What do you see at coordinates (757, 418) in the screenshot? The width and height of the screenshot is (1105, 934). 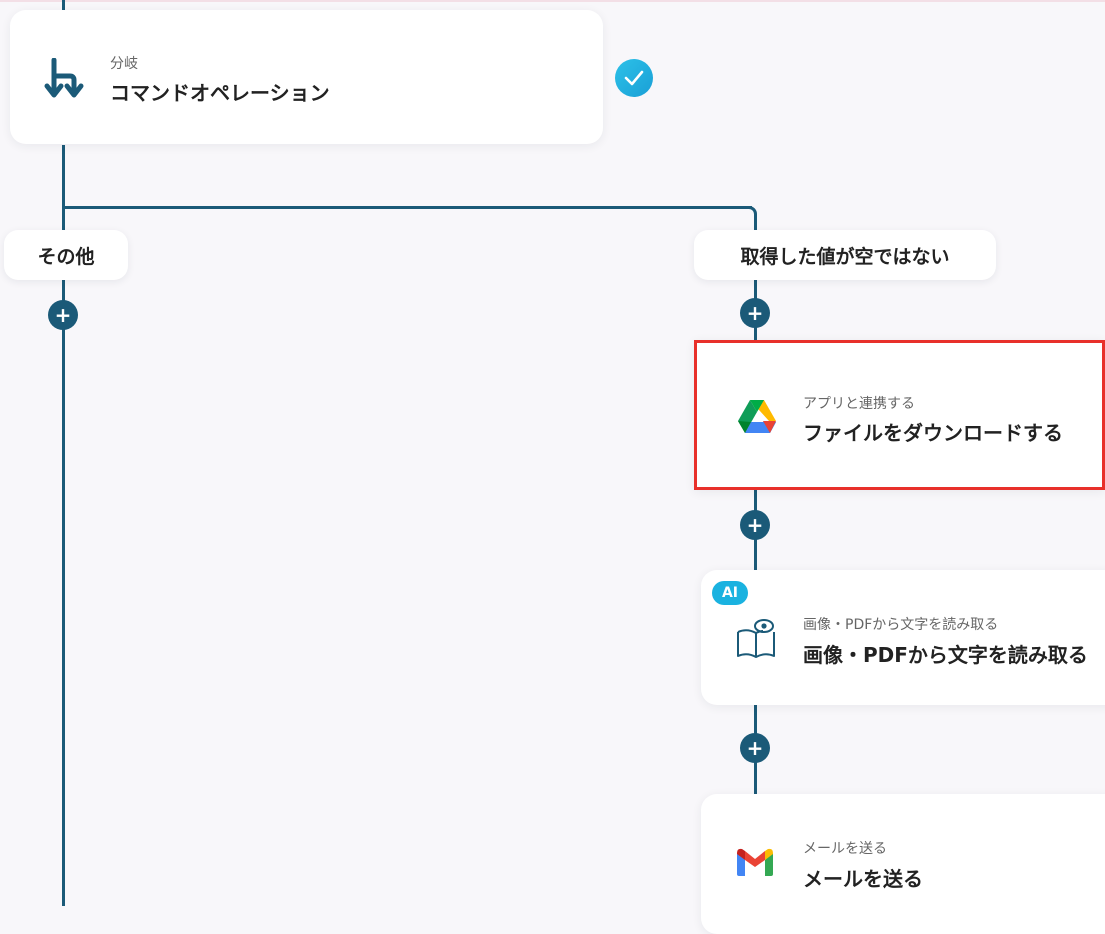 I see `google-drive-icon` at bounding box center [757, 418].